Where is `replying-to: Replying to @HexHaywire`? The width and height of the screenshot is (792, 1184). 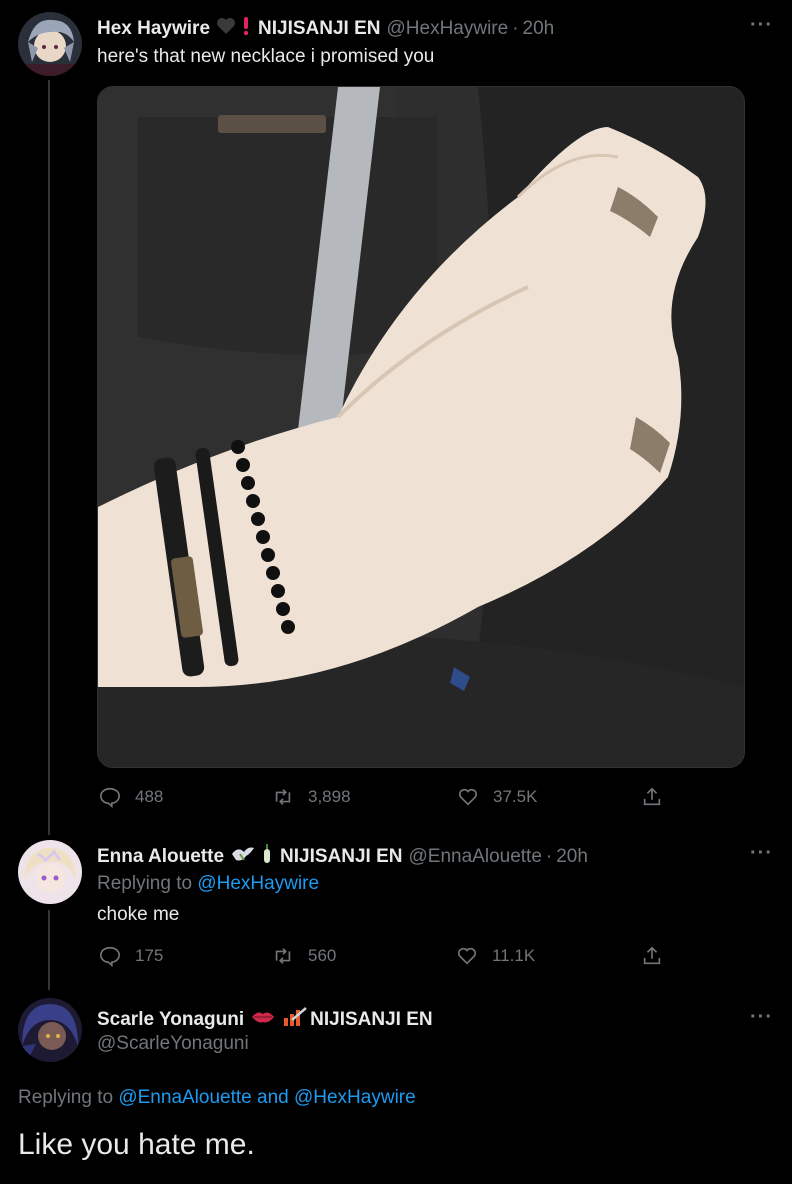
replying-to: Replying to @HexHaywire is located at coordinates (208, 884).